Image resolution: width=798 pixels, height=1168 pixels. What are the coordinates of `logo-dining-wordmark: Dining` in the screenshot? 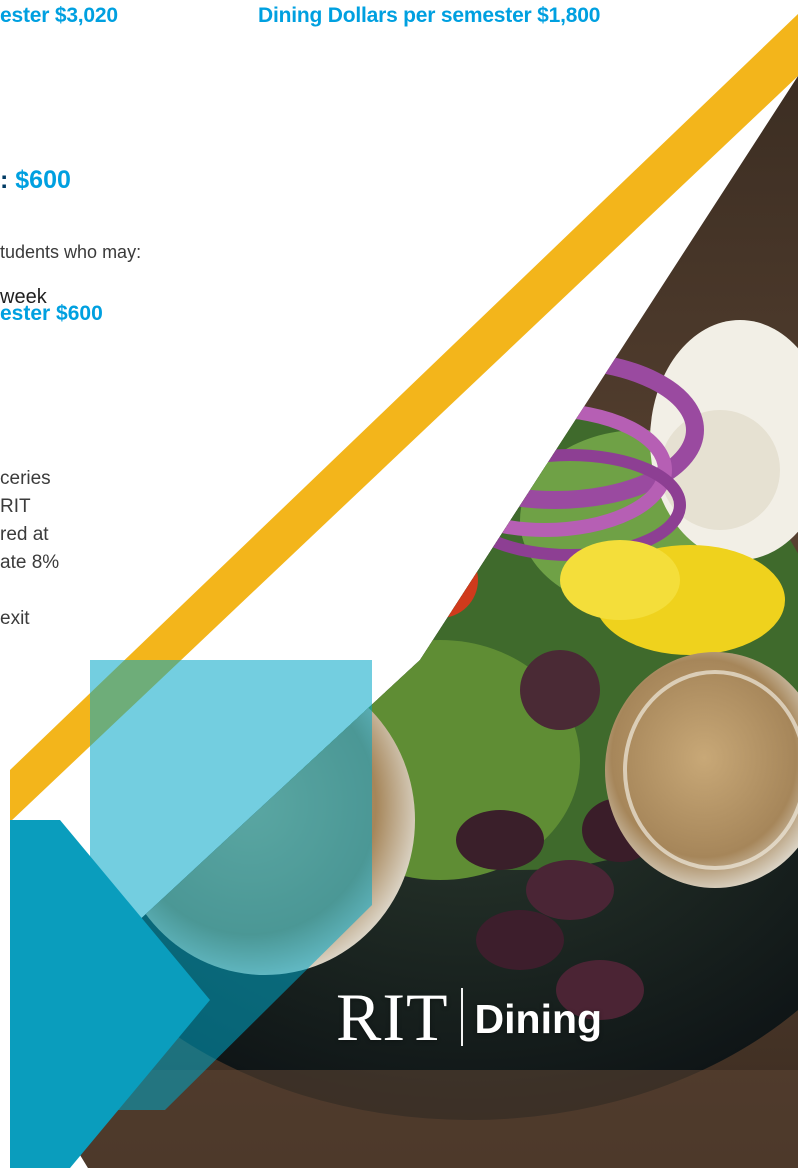 It's located at (538, 1018).